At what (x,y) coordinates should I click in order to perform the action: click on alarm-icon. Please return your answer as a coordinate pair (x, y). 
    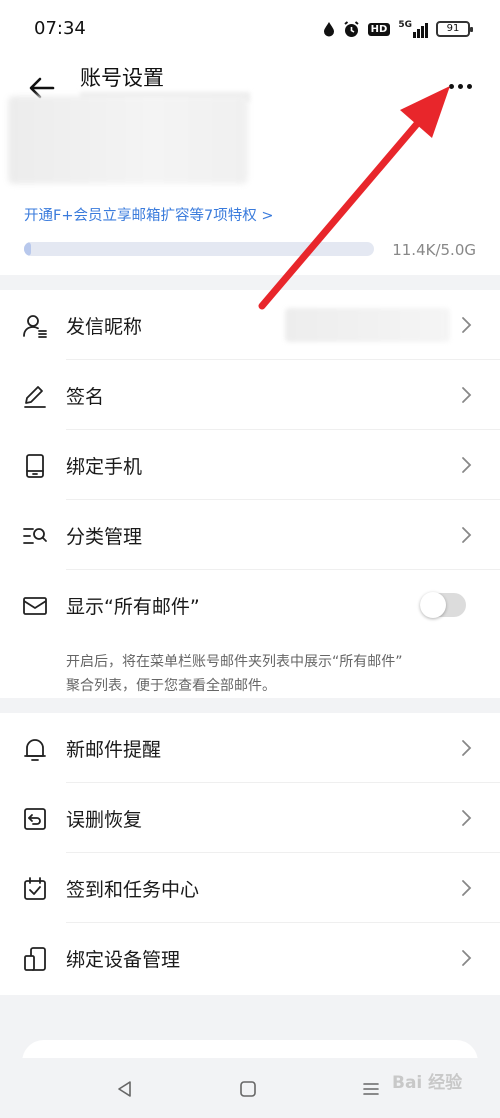
    Looking at the image, I should click on (351, 28).